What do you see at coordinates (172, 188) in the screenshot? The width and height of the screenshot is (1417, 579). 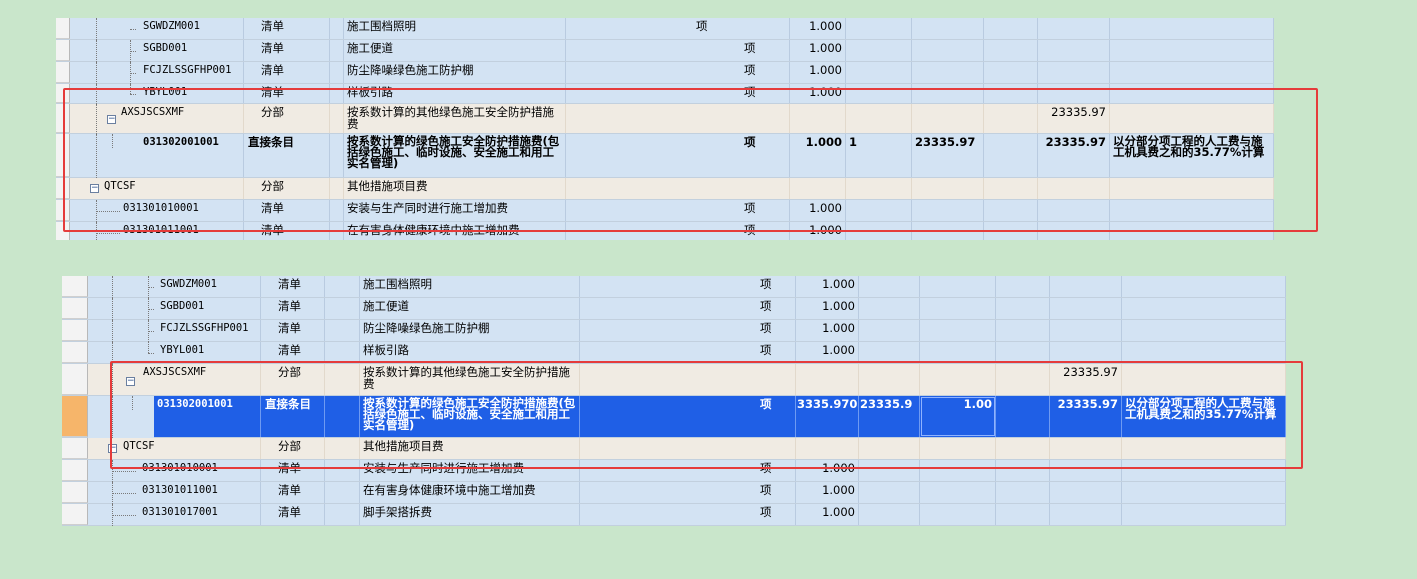 I see `cell-code: QTCSF` at bounding box center [172, 188].